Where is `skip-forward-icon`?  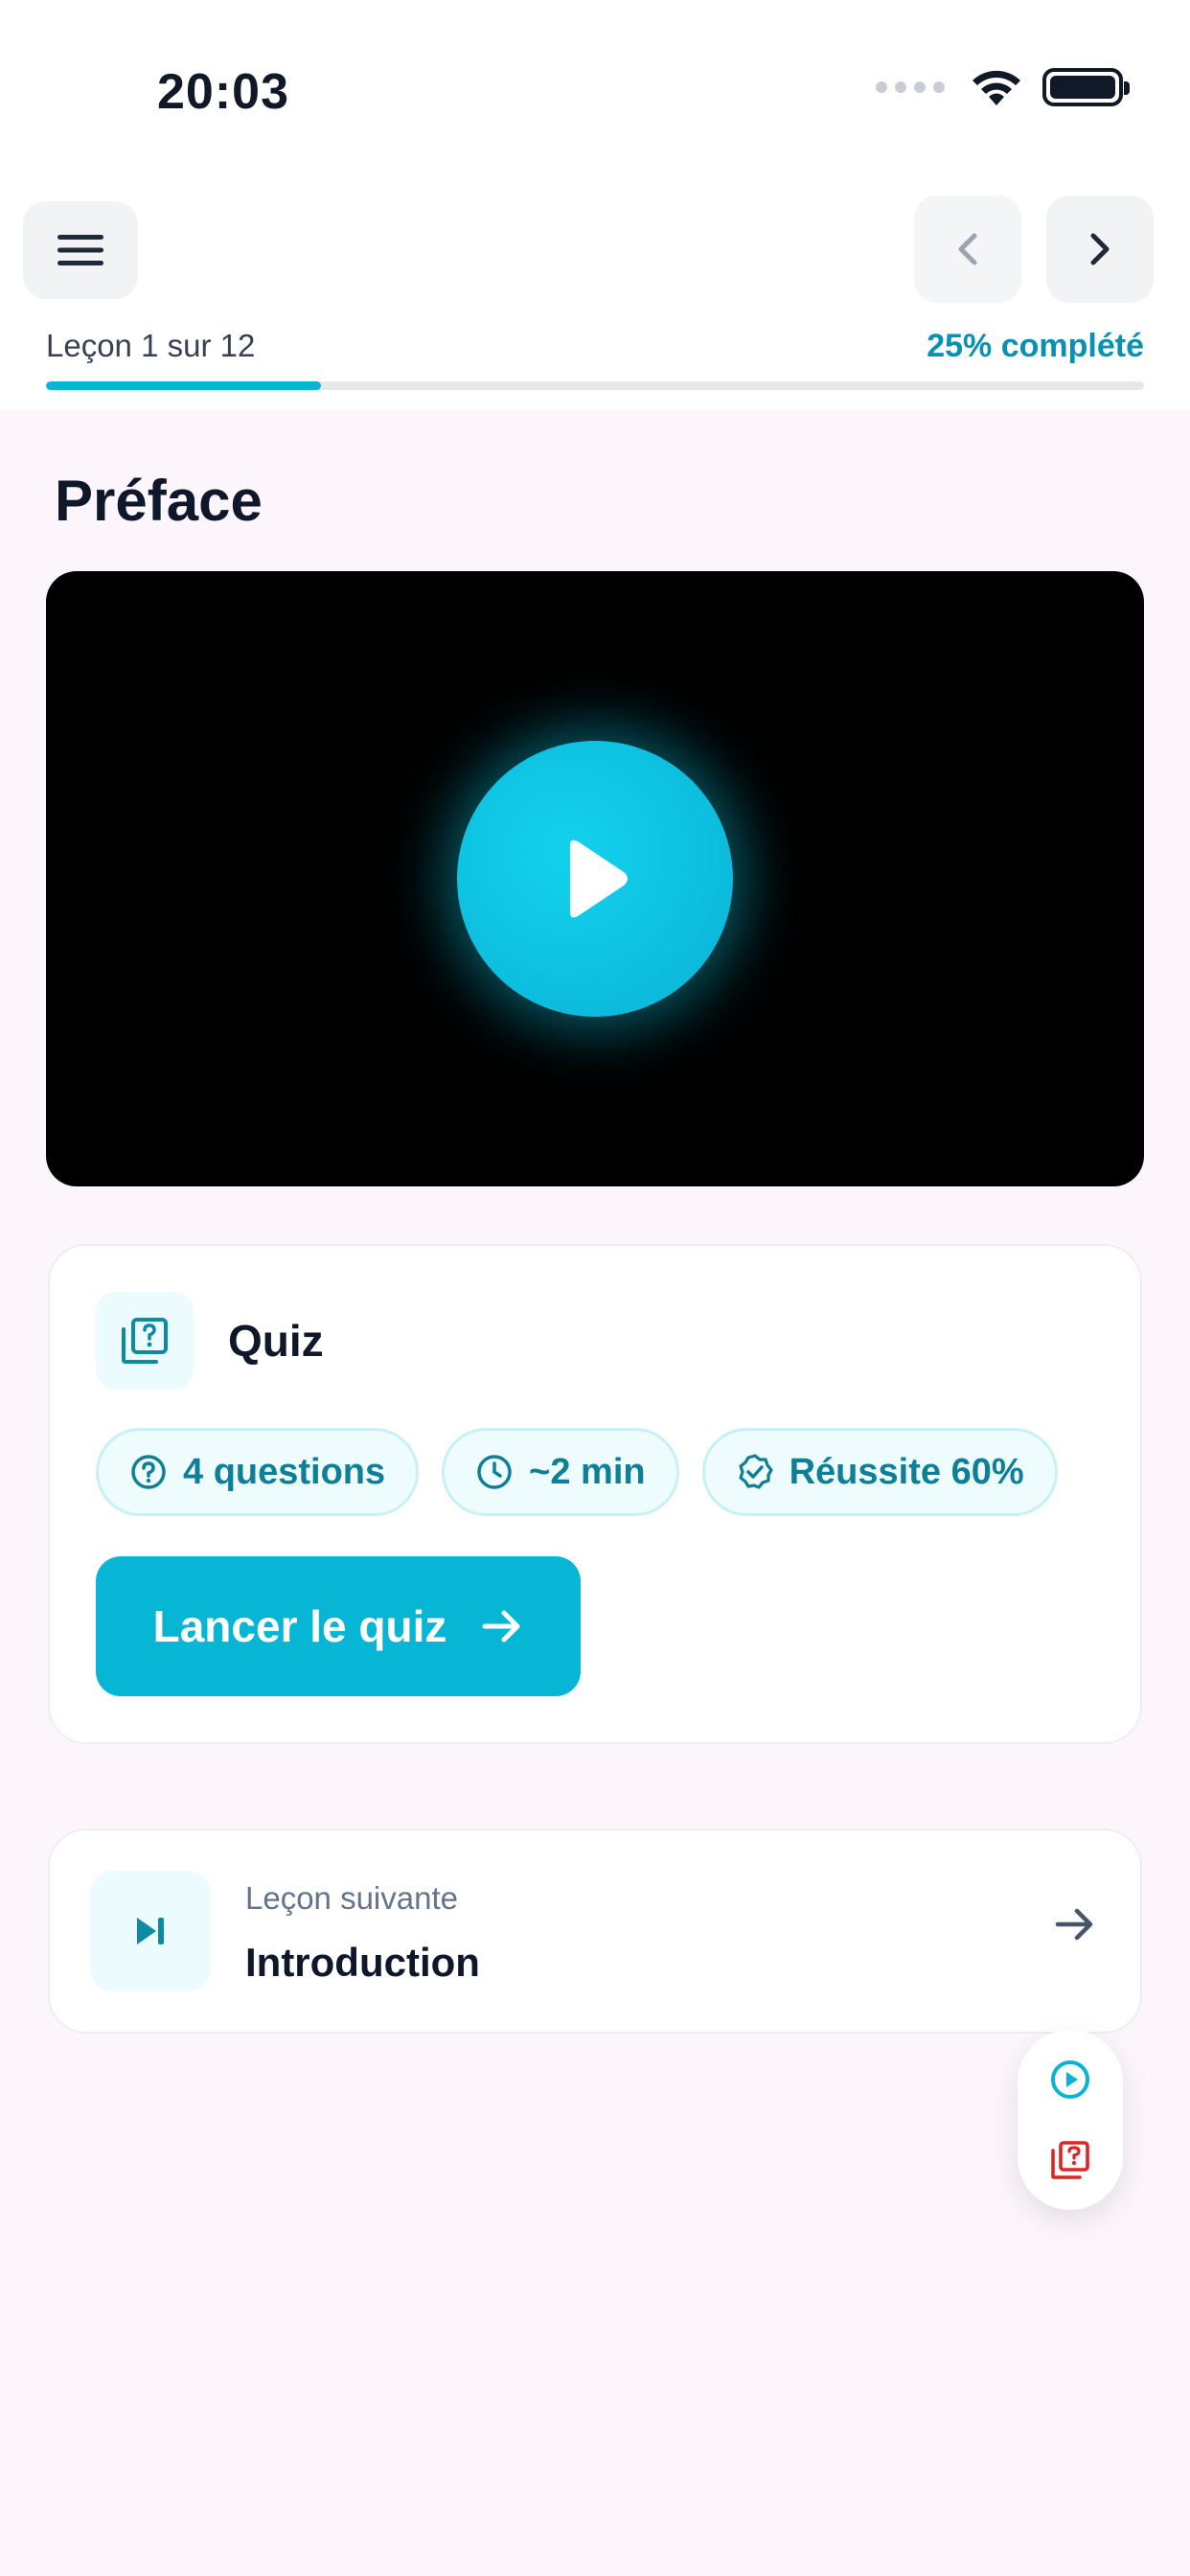 skip-forward-icon is located at coordinates (151, 1931).